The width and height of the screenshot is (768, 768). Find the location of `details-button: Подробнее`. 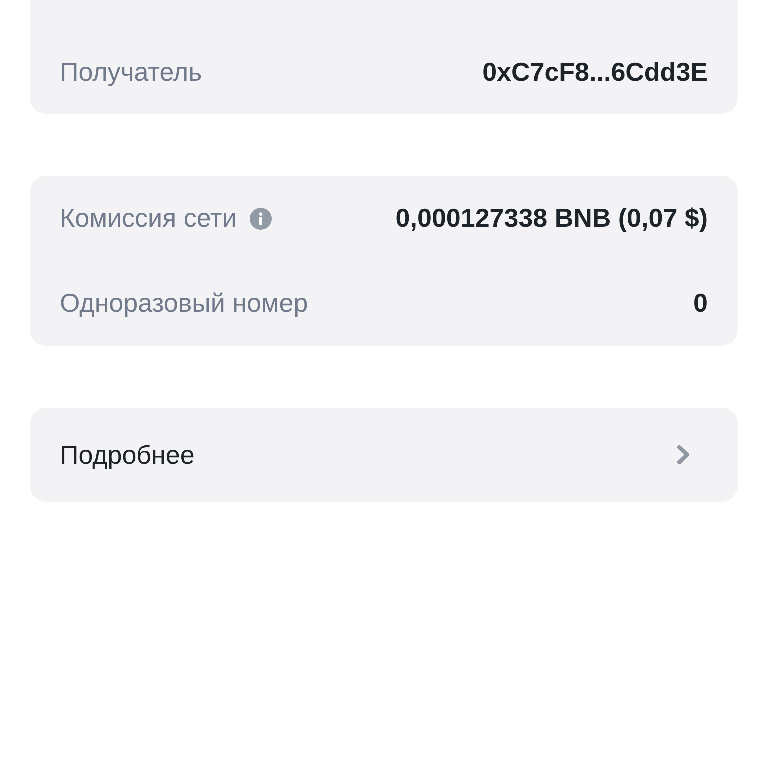

details-button: Подробнее is located at coordinates (384, 455).